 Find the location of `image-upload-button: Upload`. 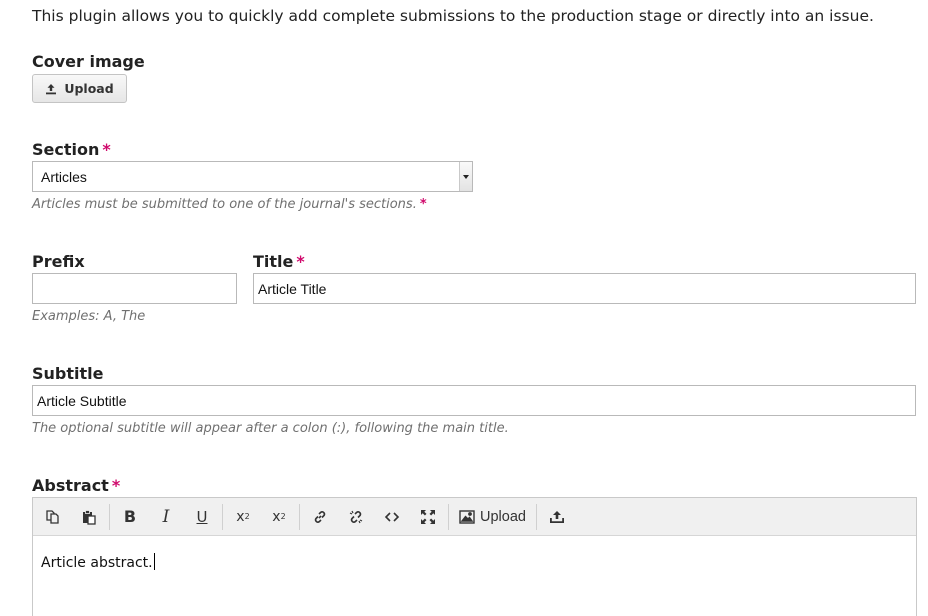

image-upload-button: Upload is located at coordinates (492, 517).